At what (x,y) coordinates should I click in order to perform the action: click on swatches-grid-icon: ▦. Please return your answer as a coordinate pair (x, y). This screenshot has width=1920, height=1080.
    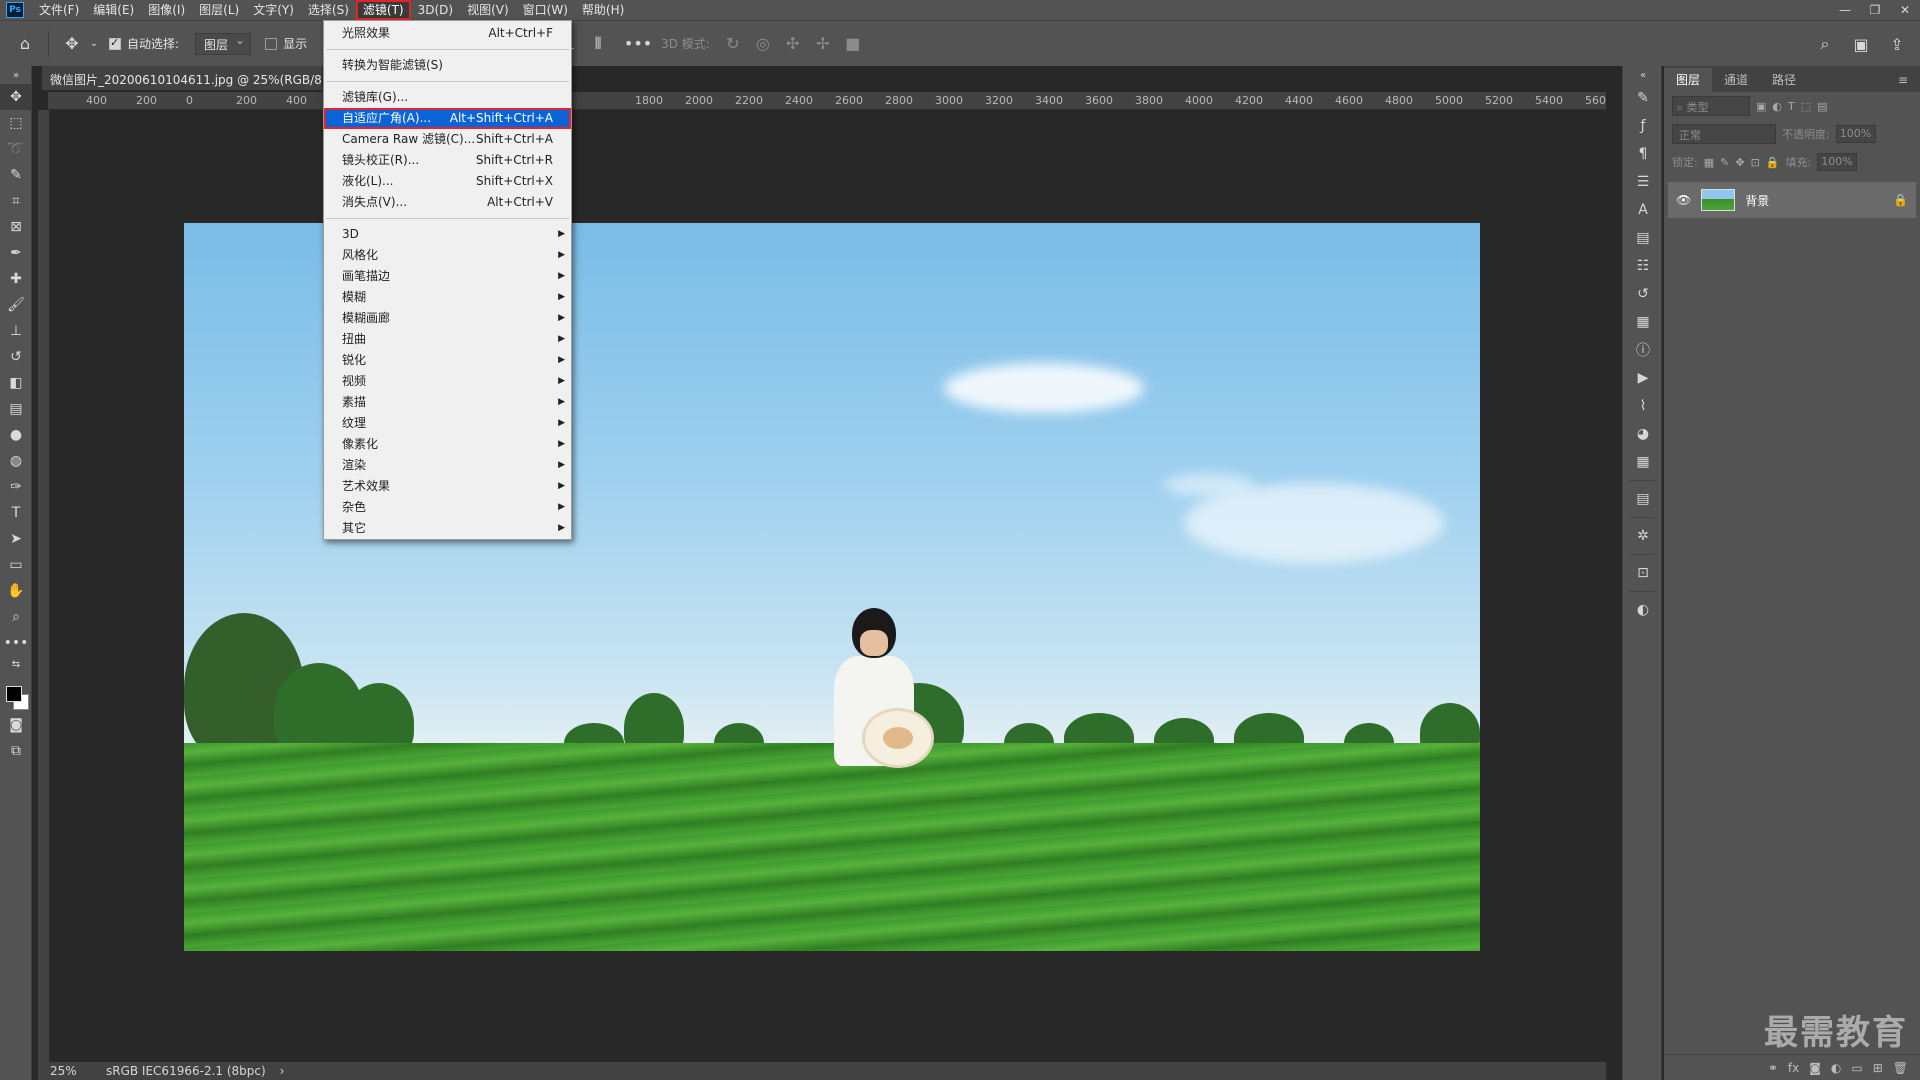
    Looking at the image, I should click on (1643, 462).